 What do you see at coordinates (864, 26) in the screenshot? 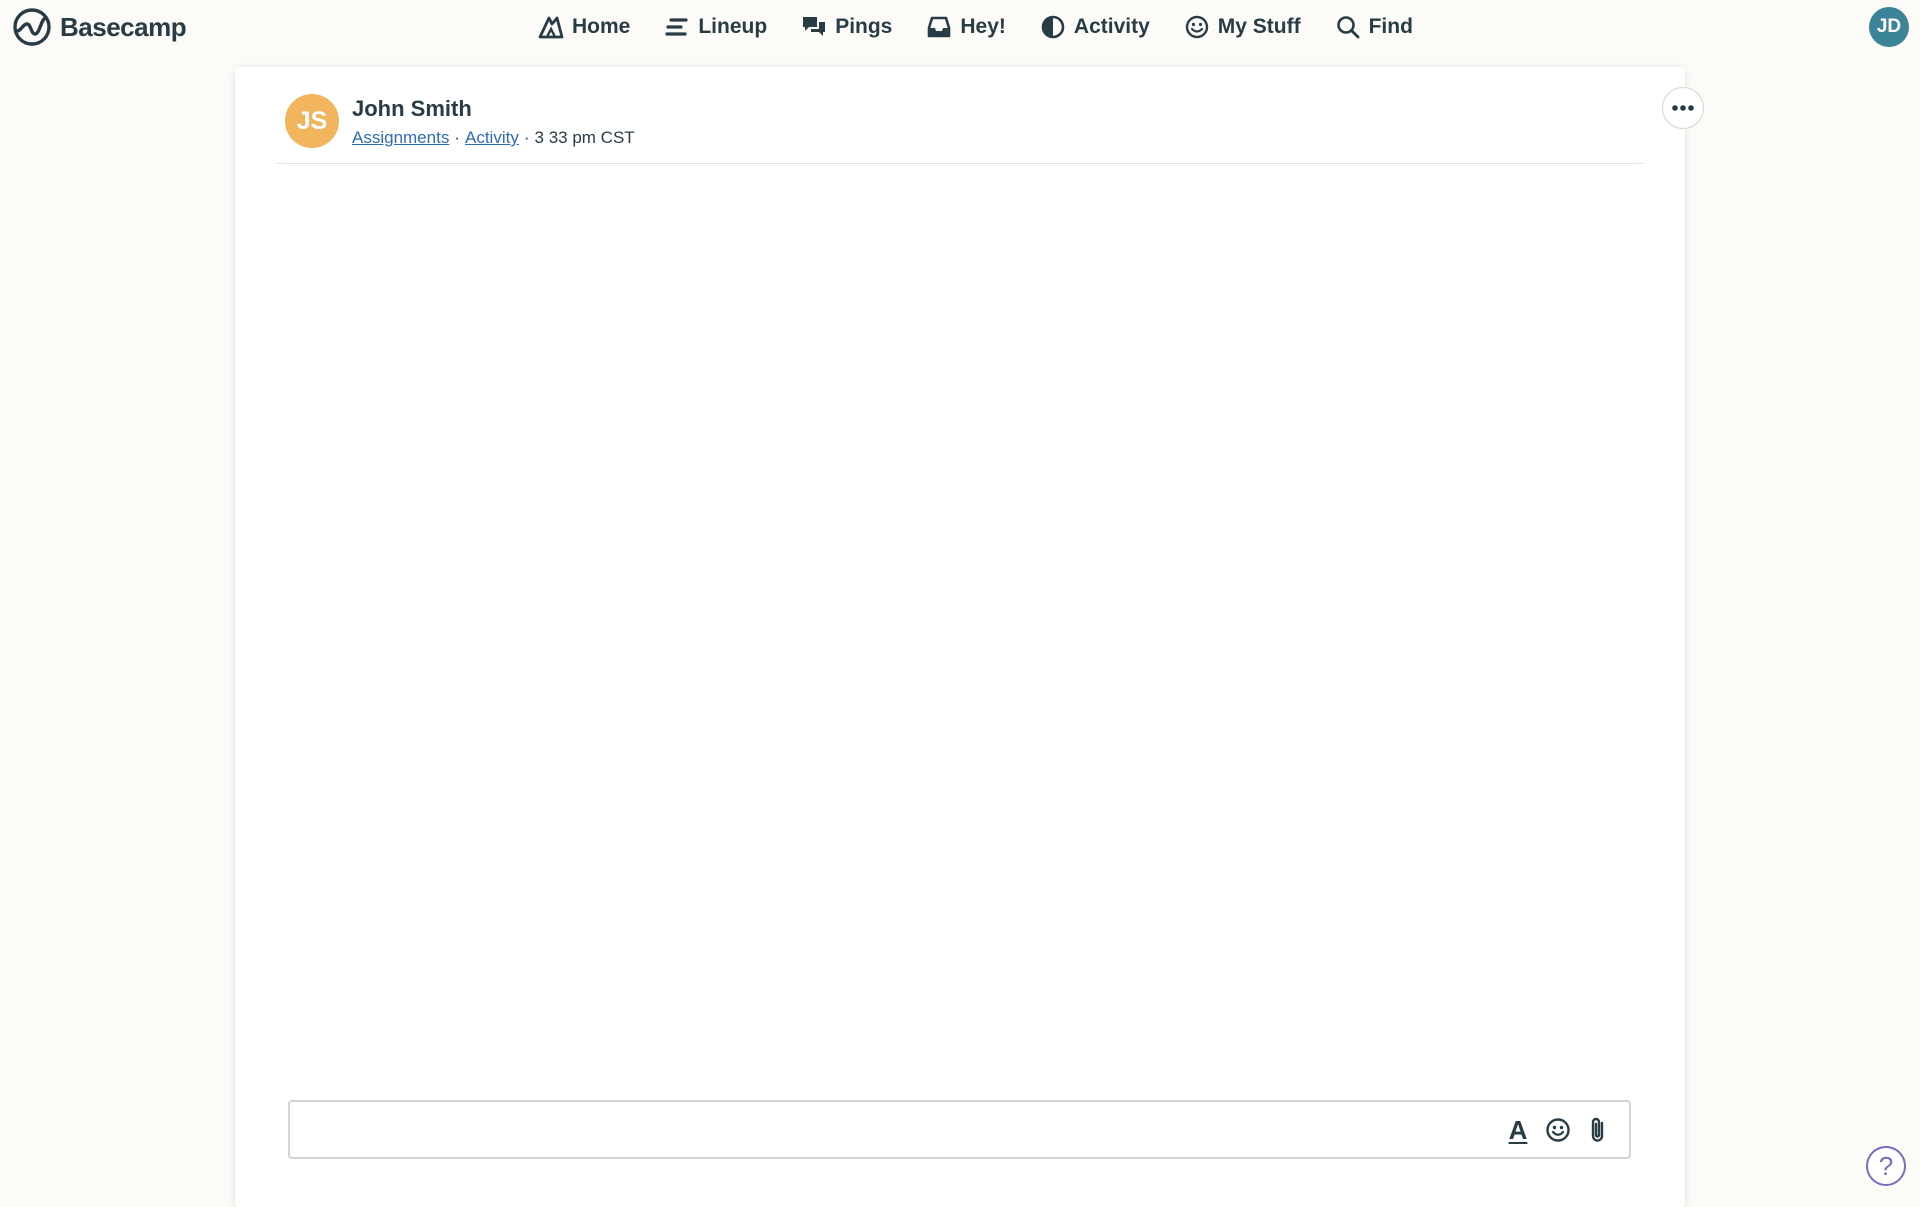
I see `nav-pings-label: Pings` at bounding box center [864, 26].